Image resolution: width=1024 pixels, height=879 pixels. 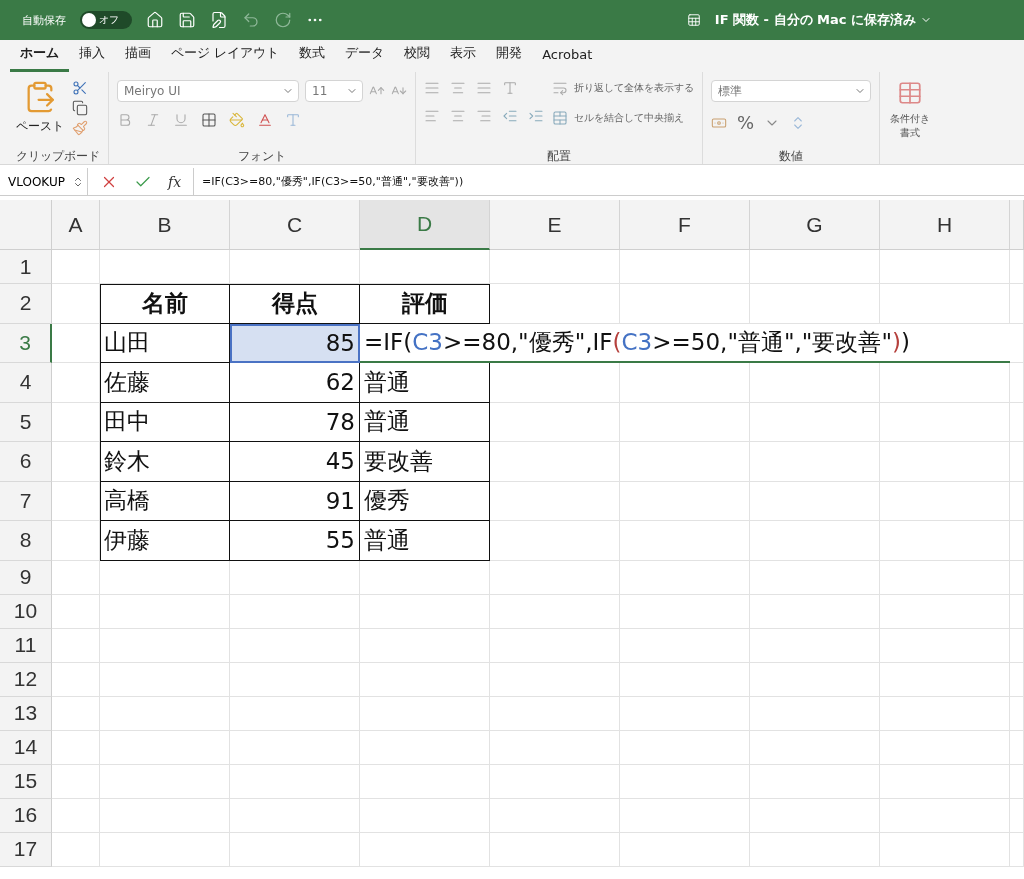 What do you see at coordinates (265, 120) in the screenshot?
I see `font-color-icon` at bounding box center [265, 120].